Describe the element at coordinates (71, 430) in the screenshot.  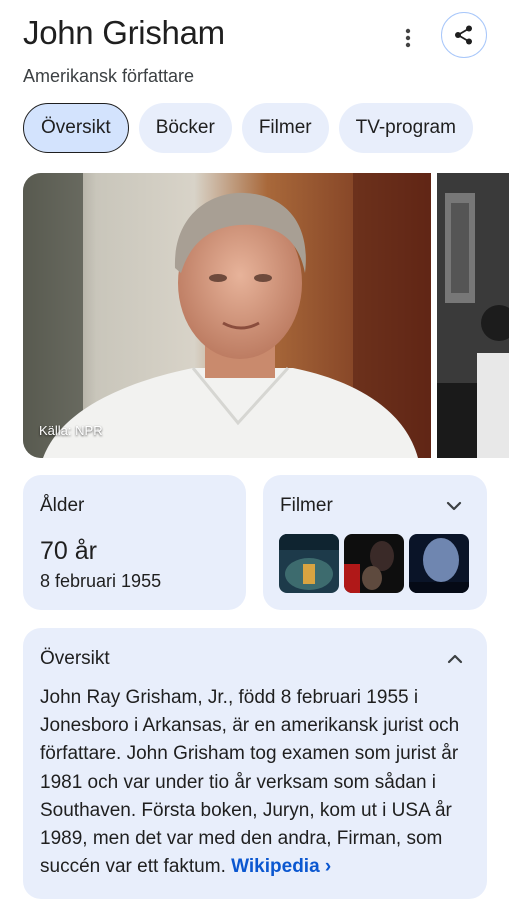
I see `photo-credit: Källa: NPR` at that location.